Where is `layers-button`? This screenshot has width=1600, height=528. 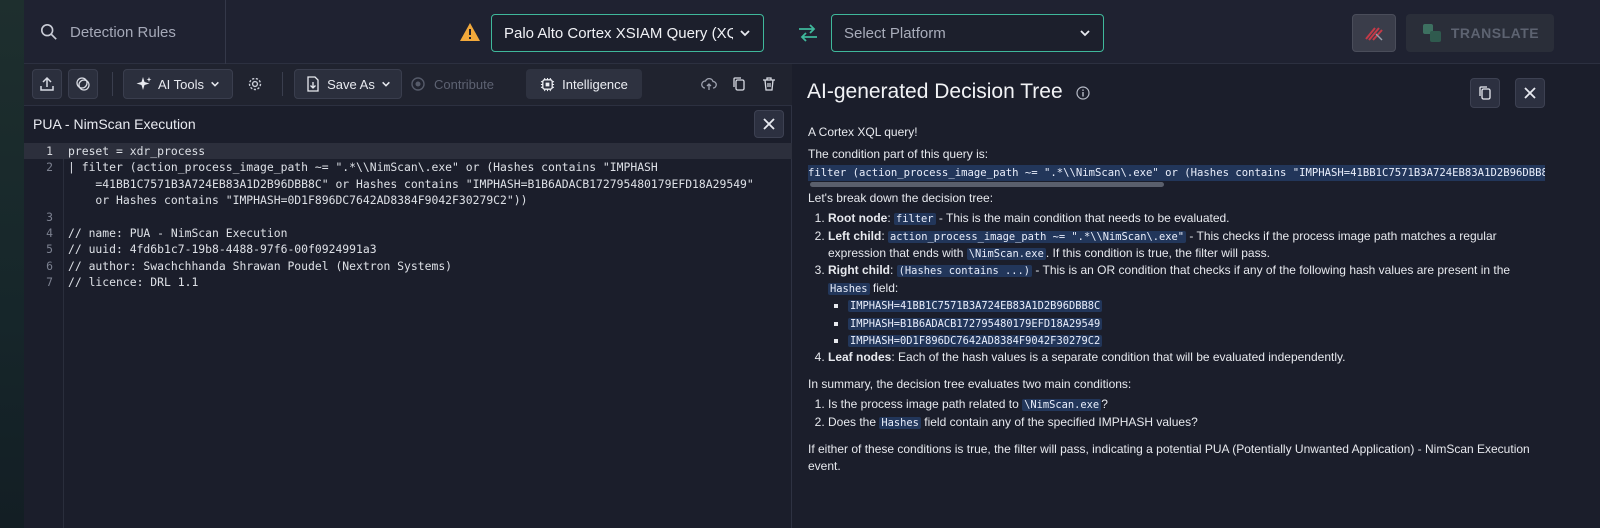
layers-button is located at coordinates (83, 84).